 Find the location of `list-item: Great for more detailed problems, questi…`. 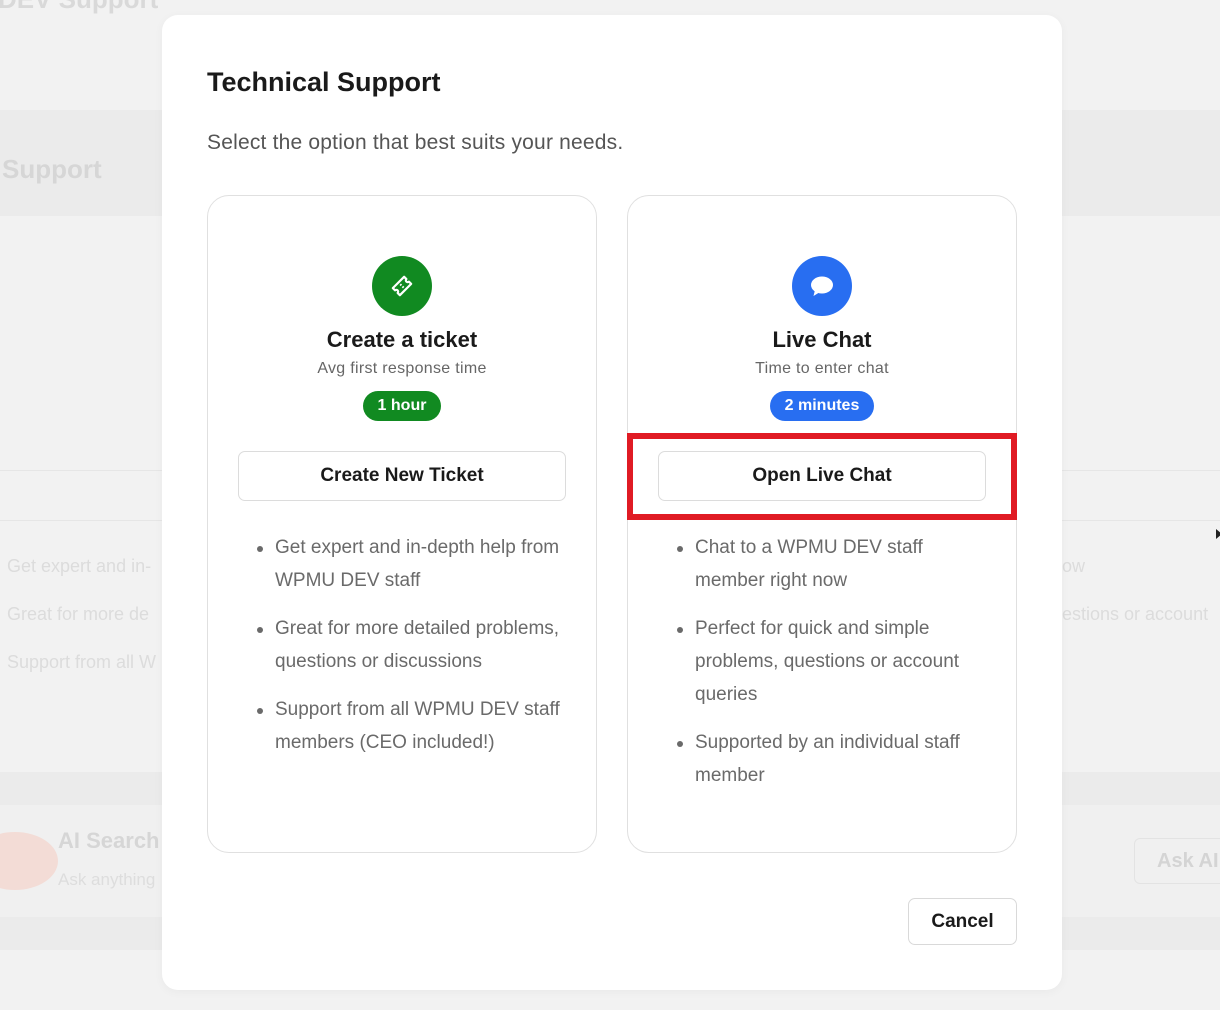

list-item: Great for more detailed problems, questi… is located at coordinates (416, 645).